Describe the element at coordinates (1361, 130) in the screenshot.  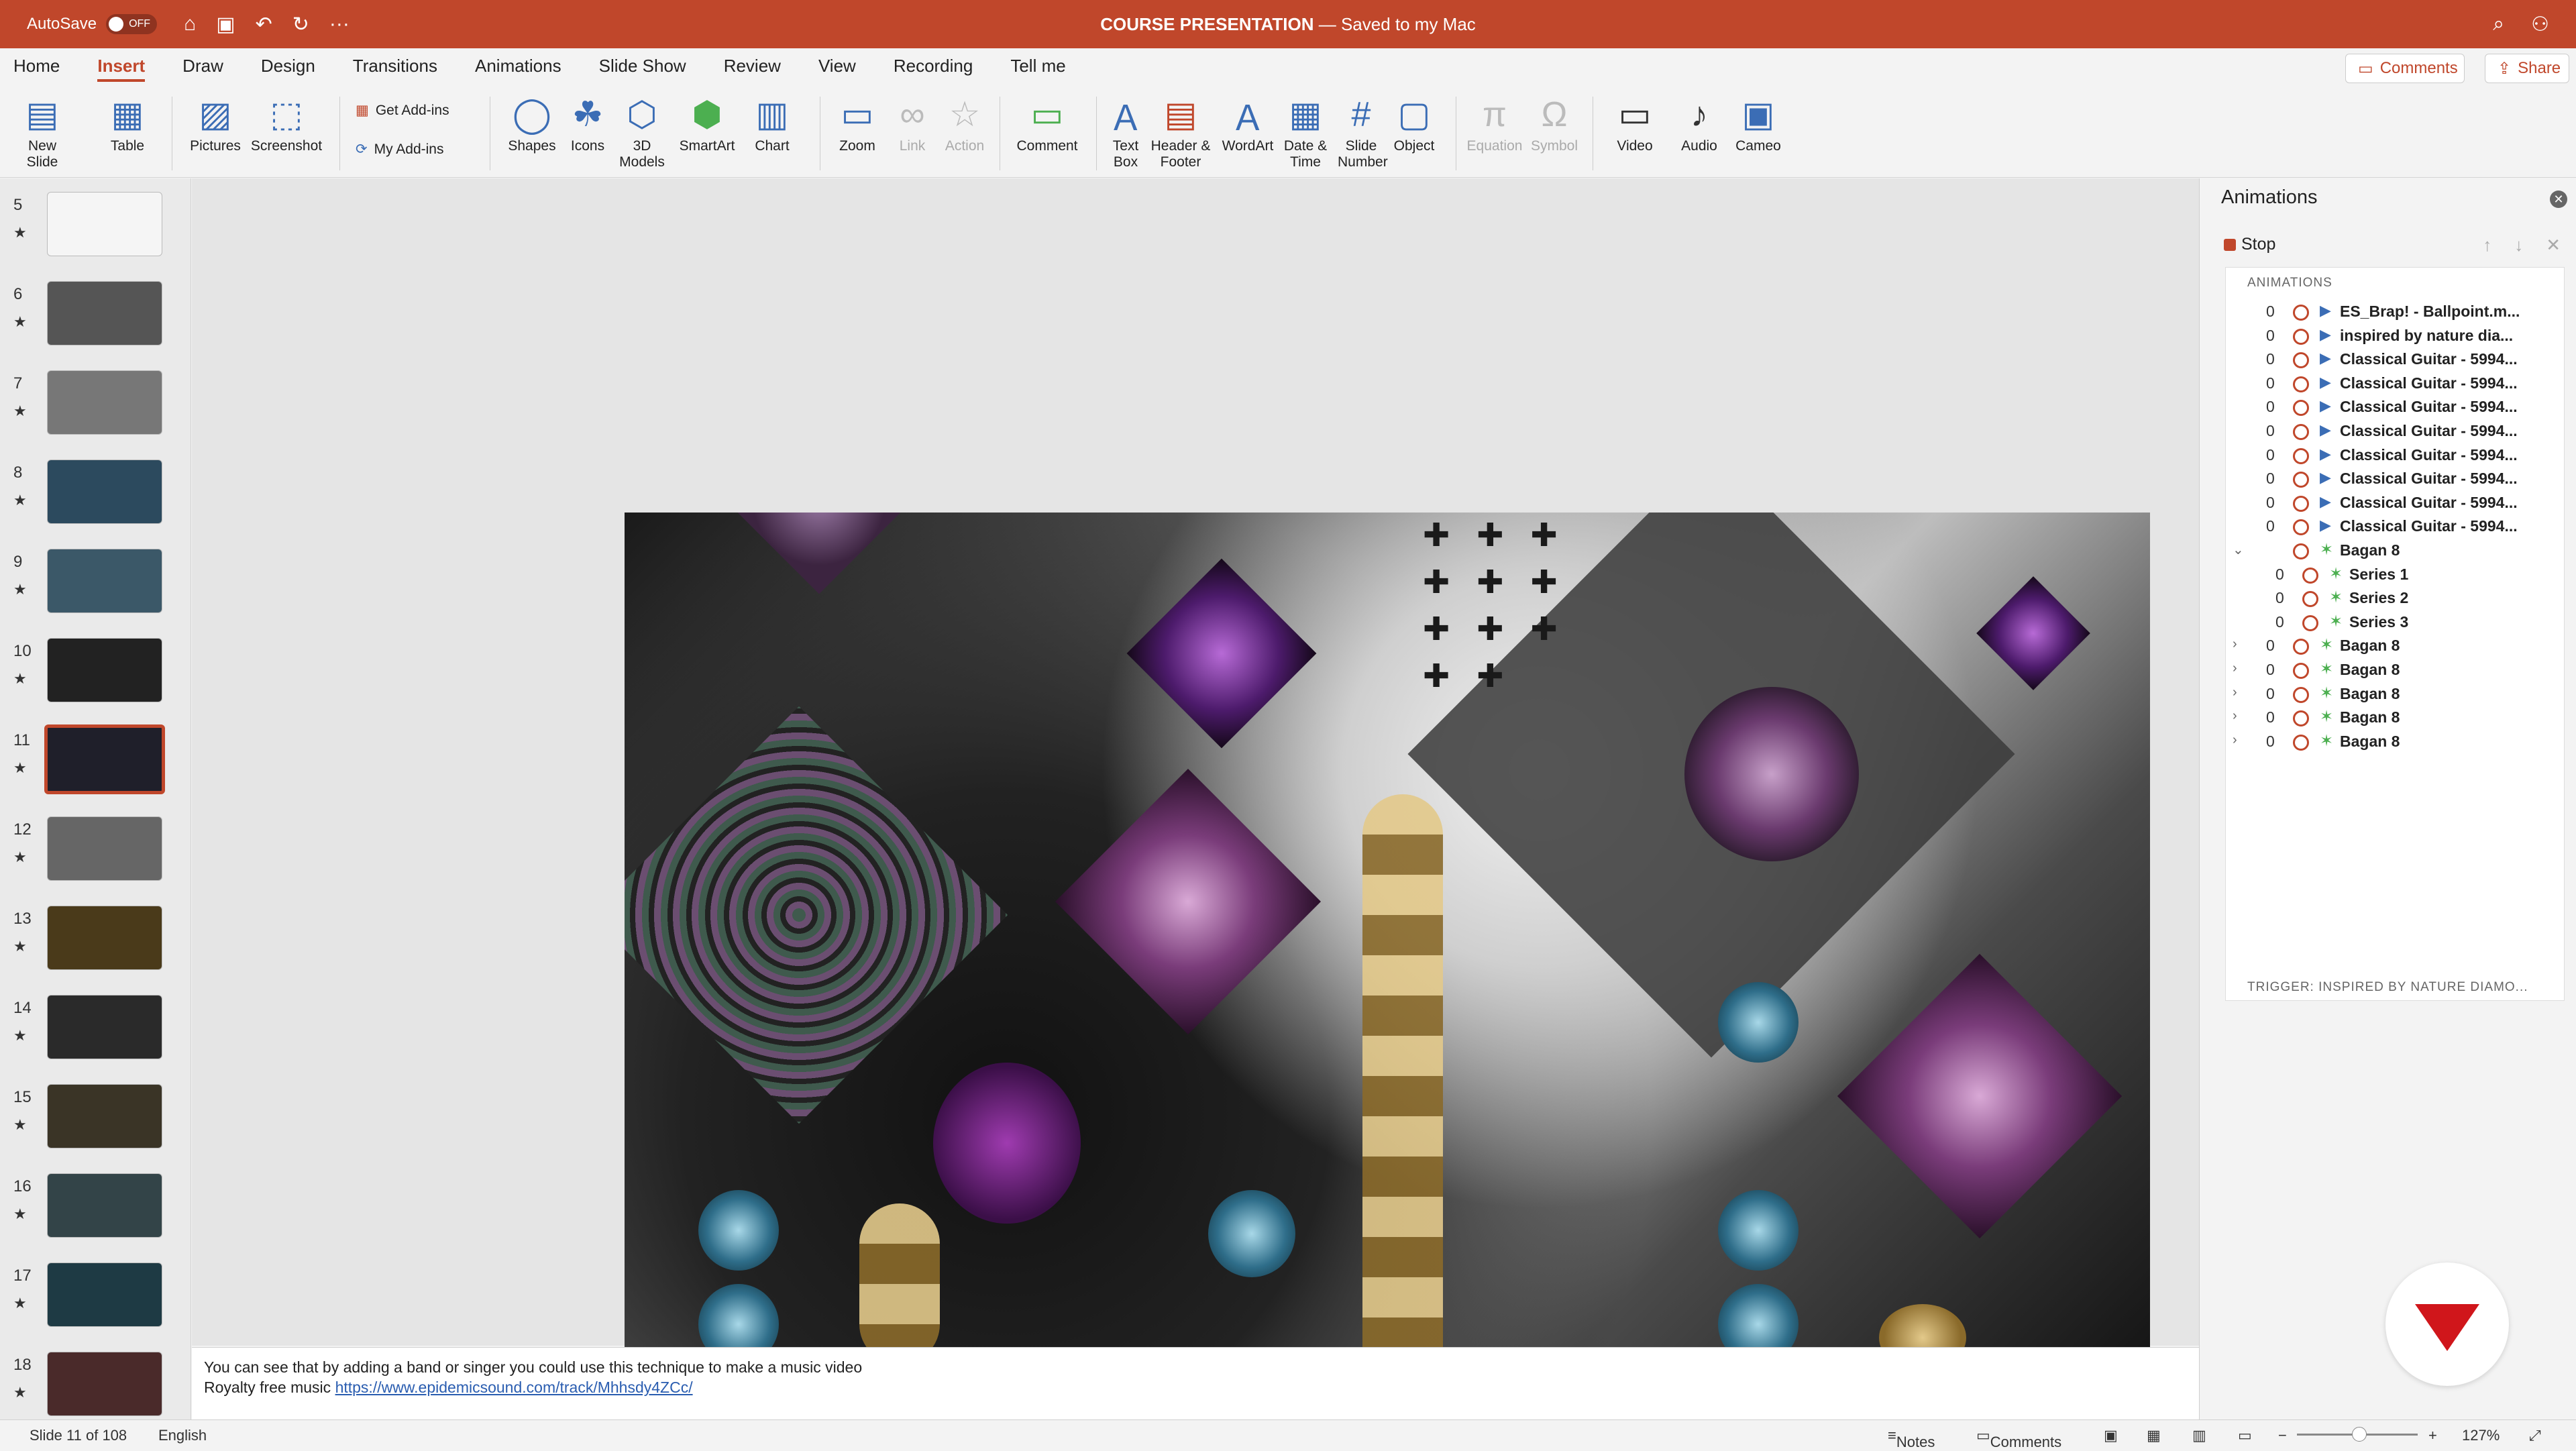
I see `slide-number-button: # Slide Number` at that location.